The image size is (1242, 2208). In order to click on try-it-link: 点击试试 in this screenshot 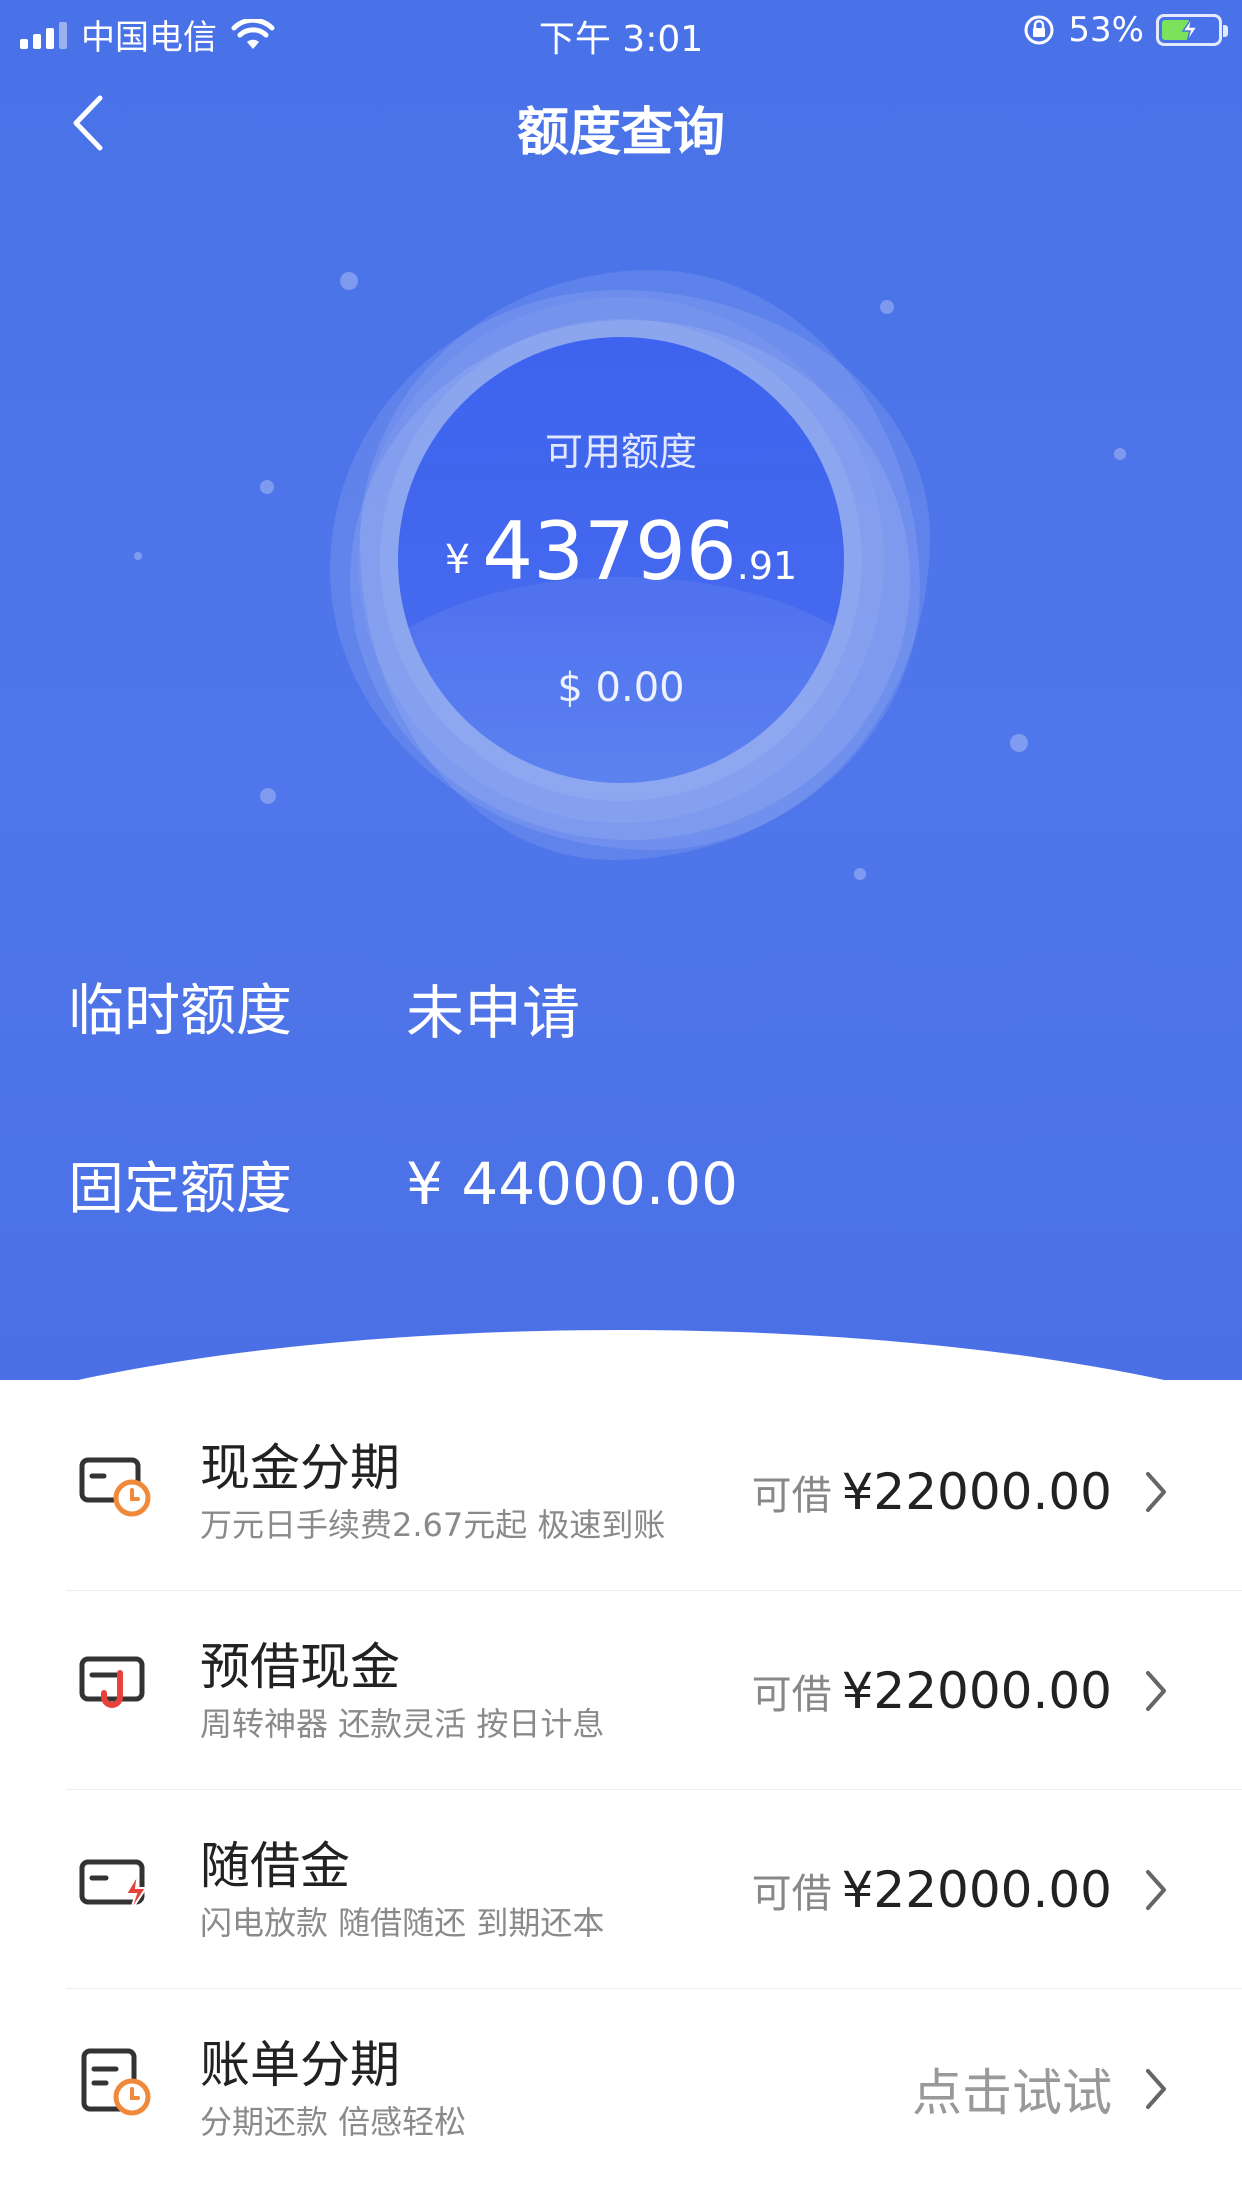, I will do `click(1012, 2089)`.